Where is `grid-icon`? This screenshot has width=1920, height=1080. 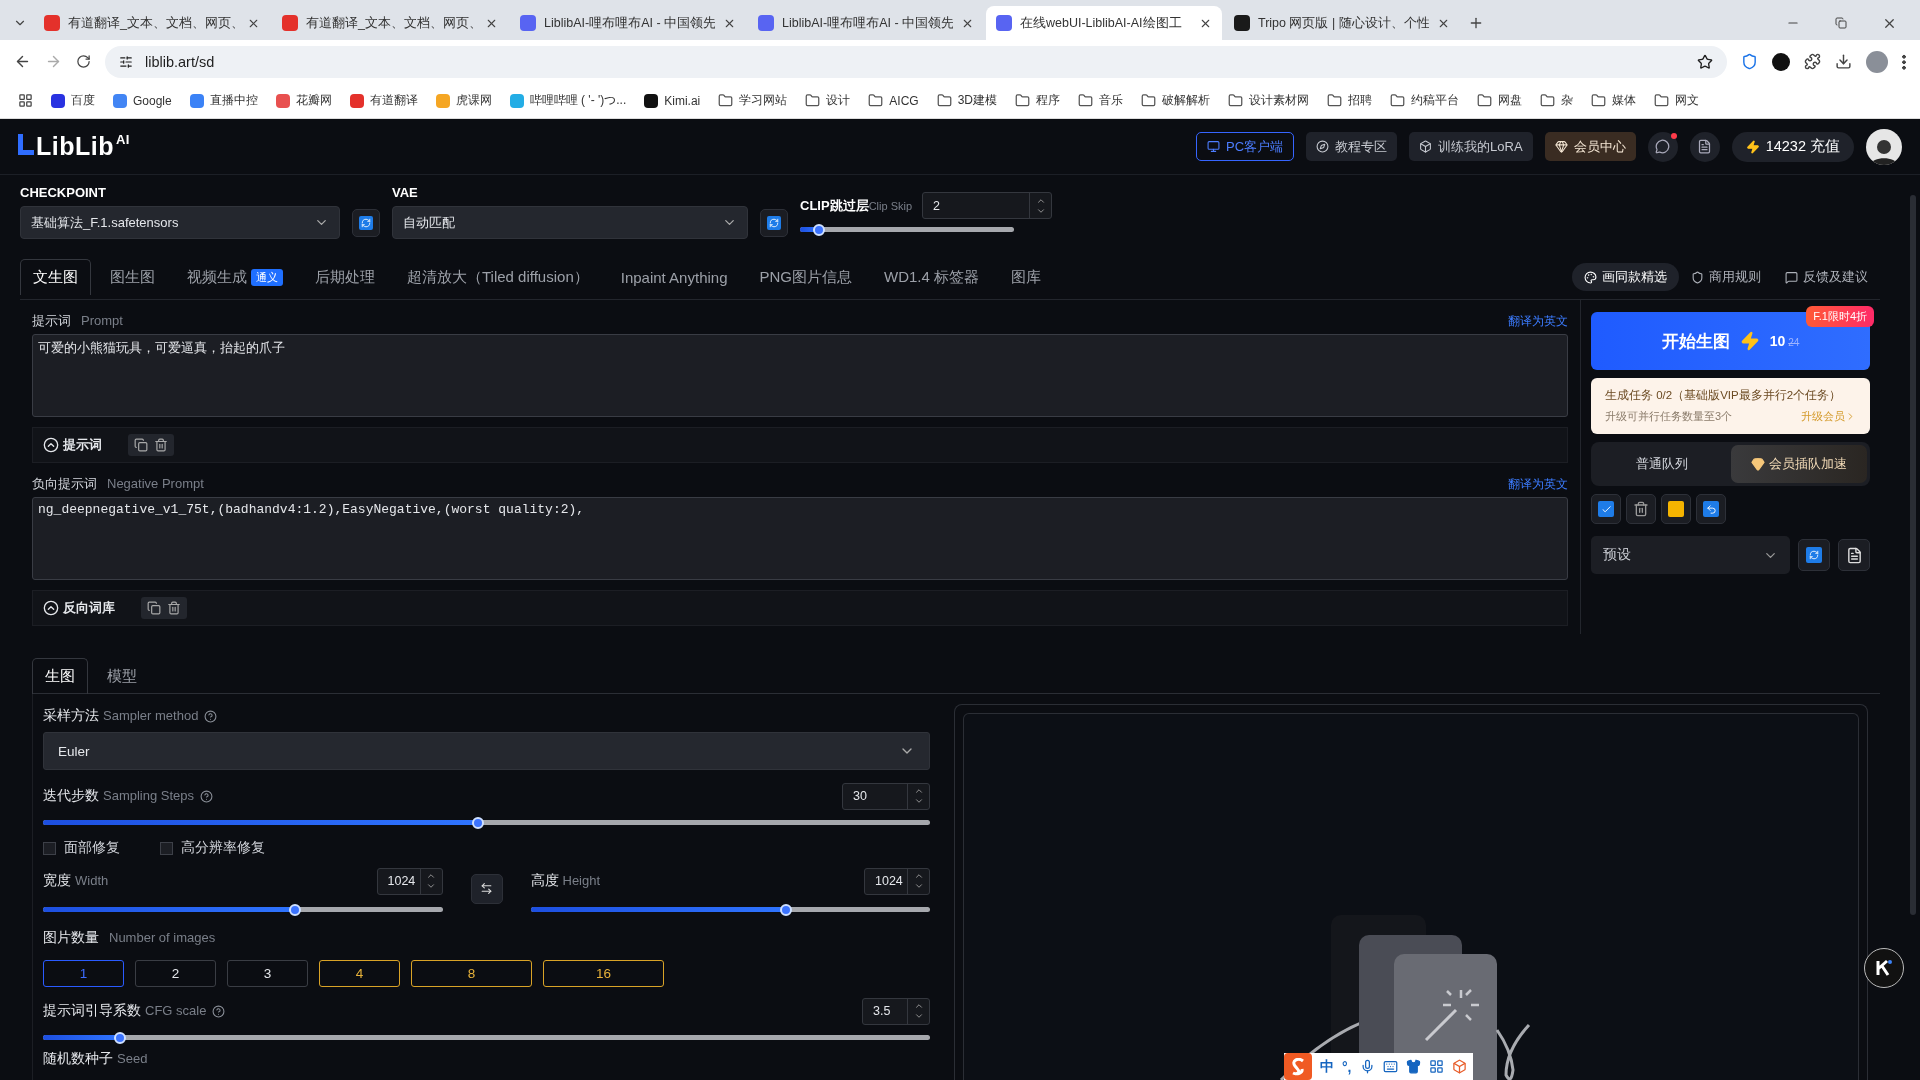 grid-icon is located at coordinates (1436, 1066).